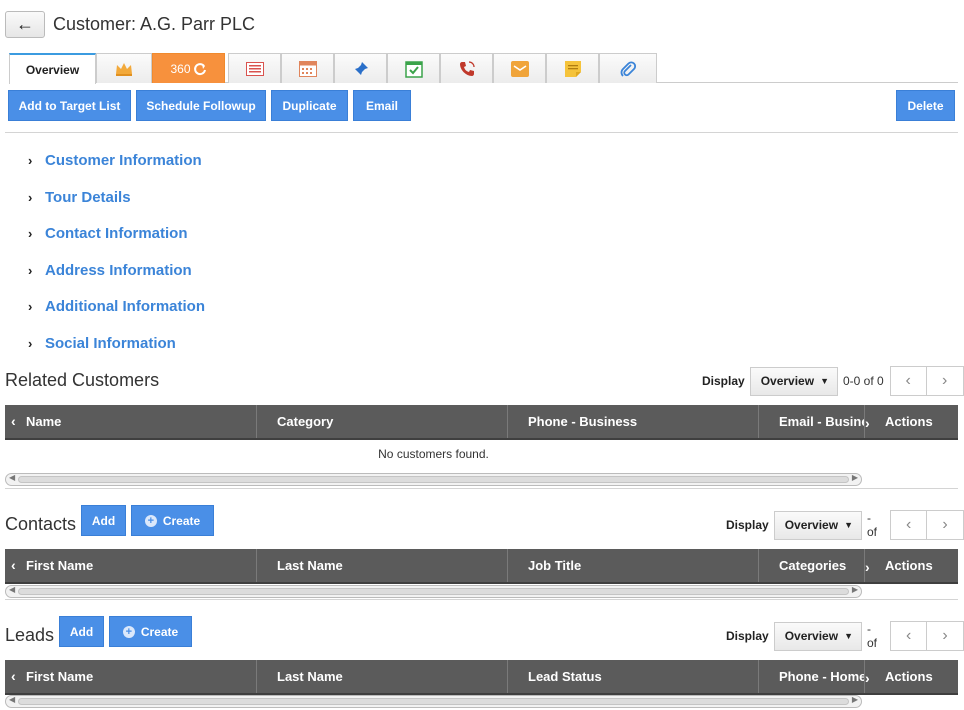 The image size is (964, 710). Describe the element at coordinates (201, 105) in the screenshot. I see `schedule-followup-button: Schedule Followup` at that location.